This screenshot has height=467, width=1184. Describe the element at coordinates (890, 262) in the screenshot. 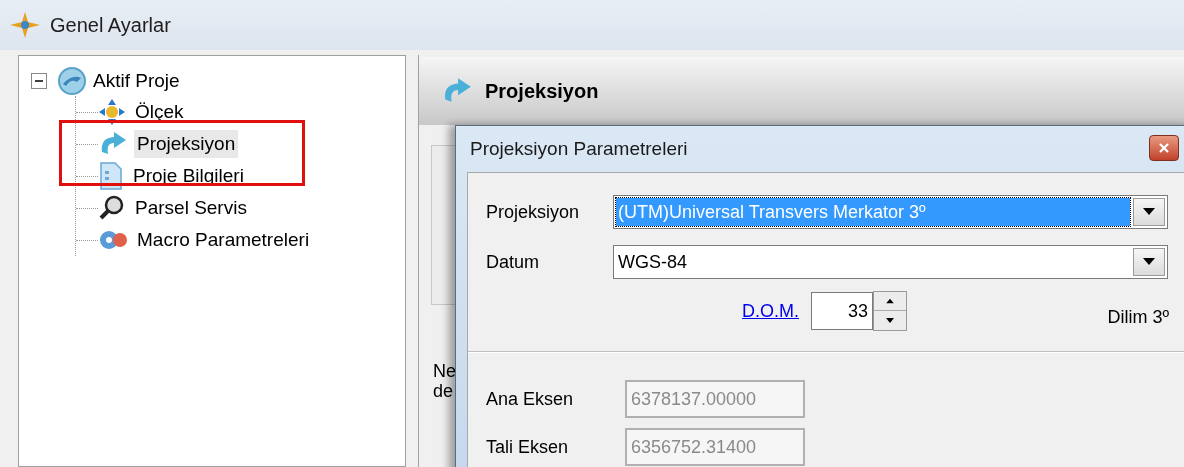

I see `dropdown: WGS-84` at that location.